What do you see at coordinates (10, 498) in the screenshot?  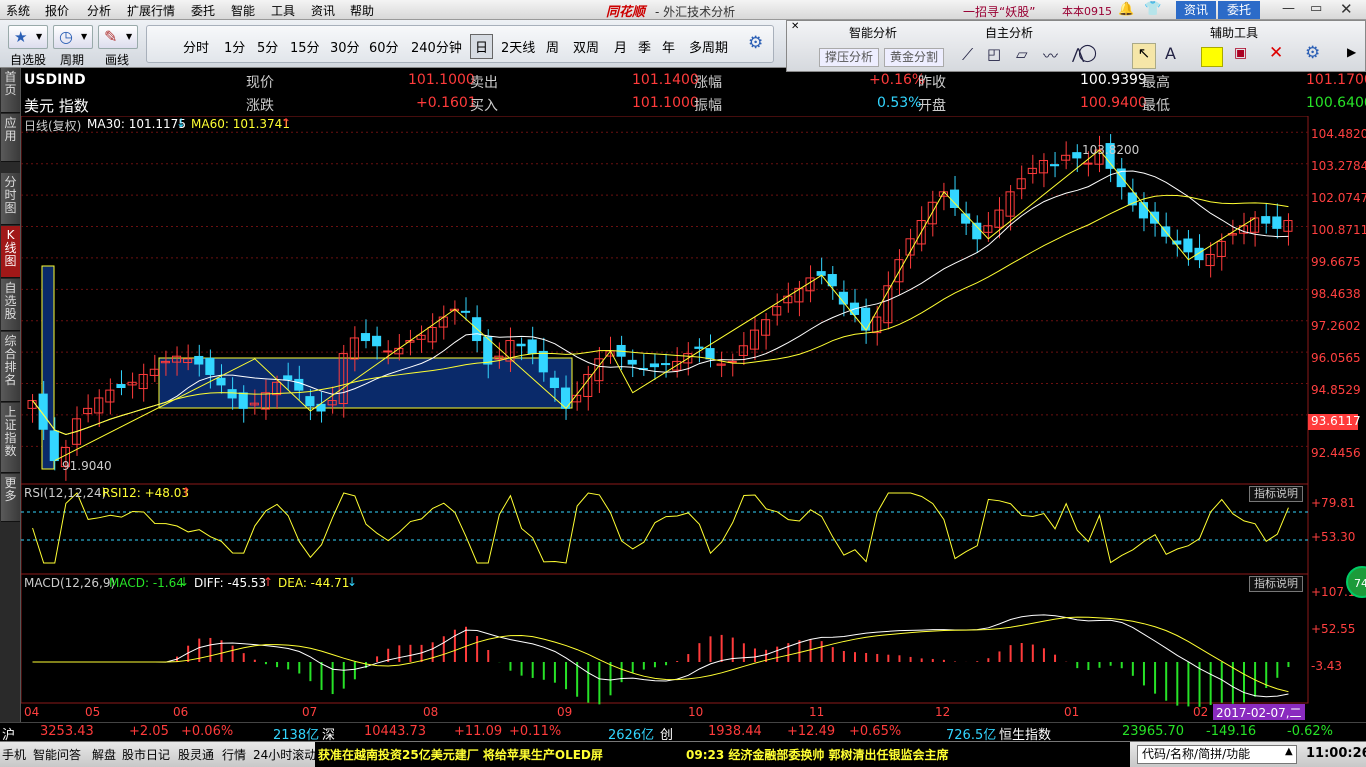 I see `sidebar-tab-more: 更多` at bounding box center [10, 498].